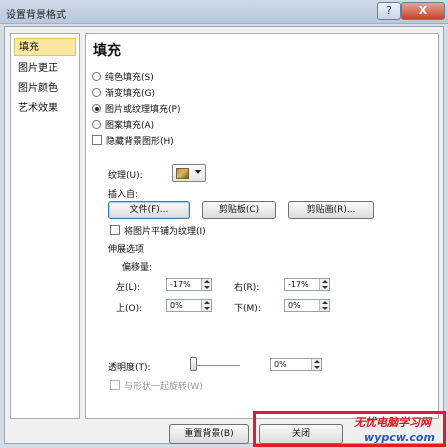 This screenshot has width=448, height=448. Describe the element at coordinates (247, 309) in the screenshot. I see `bottom-offset-label: 下(M):` at that location.